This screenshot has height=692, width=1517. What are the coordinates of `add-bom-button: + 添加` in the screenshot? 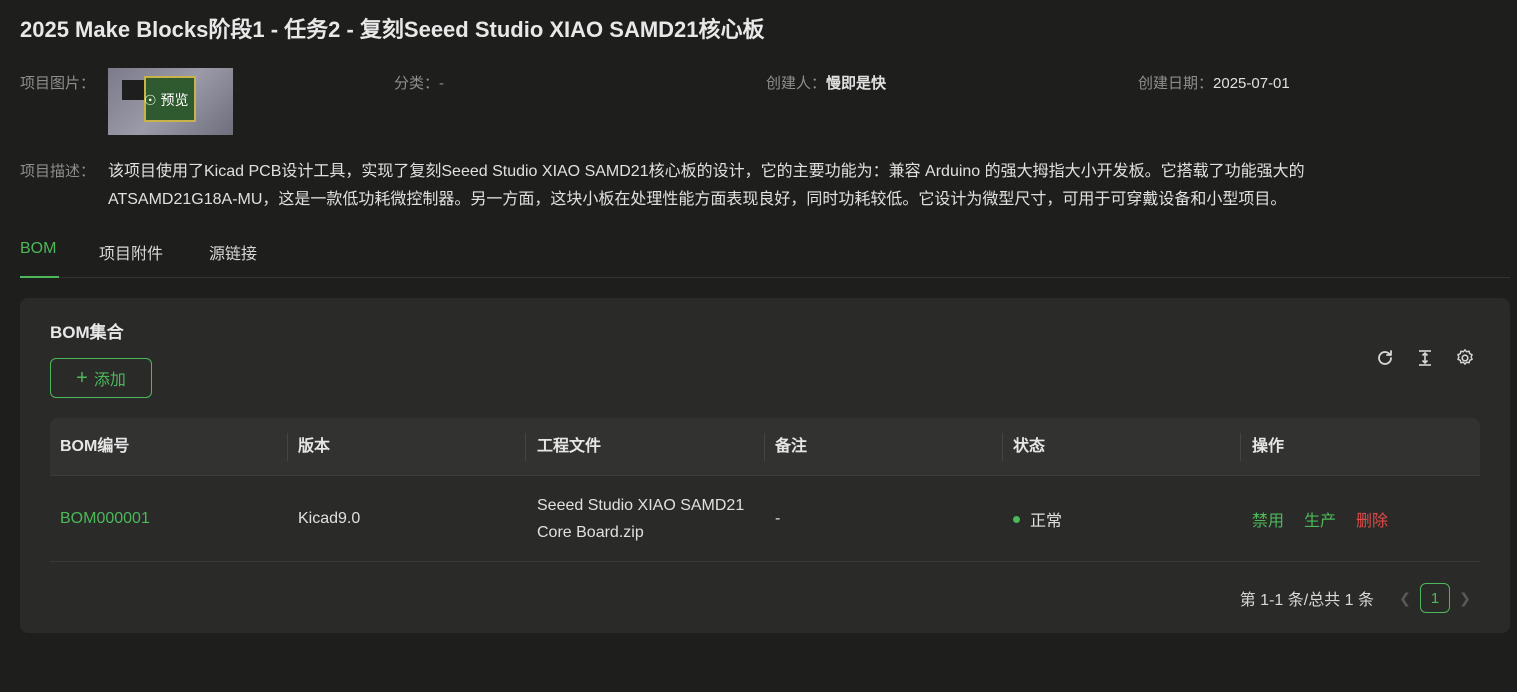 It's located at (101, 378).